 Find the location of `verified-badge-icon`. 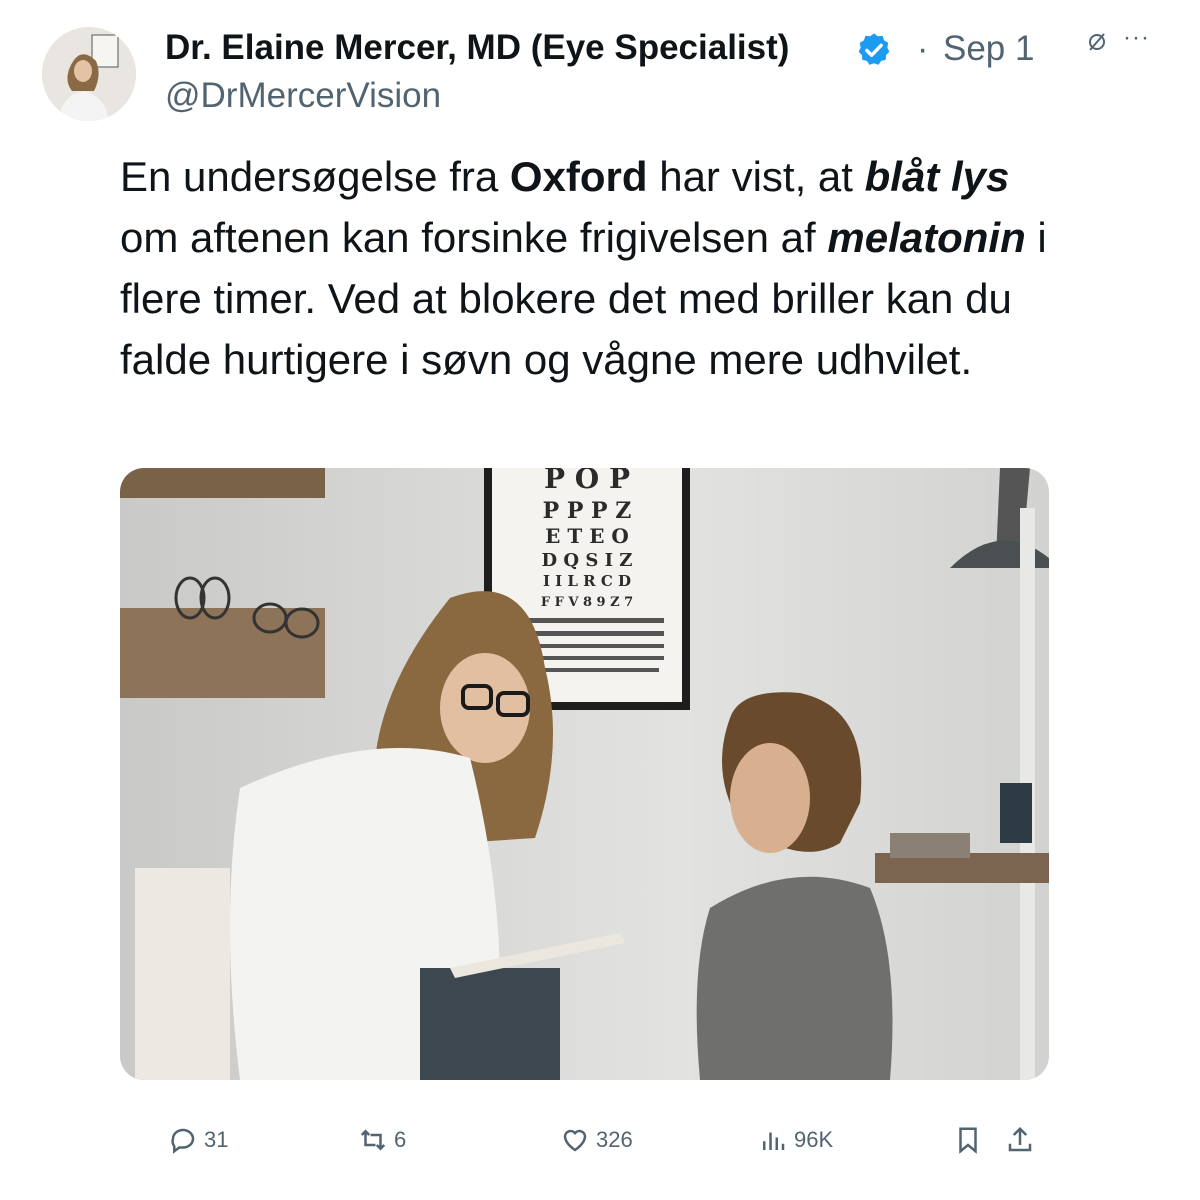

verified-badge-icon is located at coordinates (874, 49).